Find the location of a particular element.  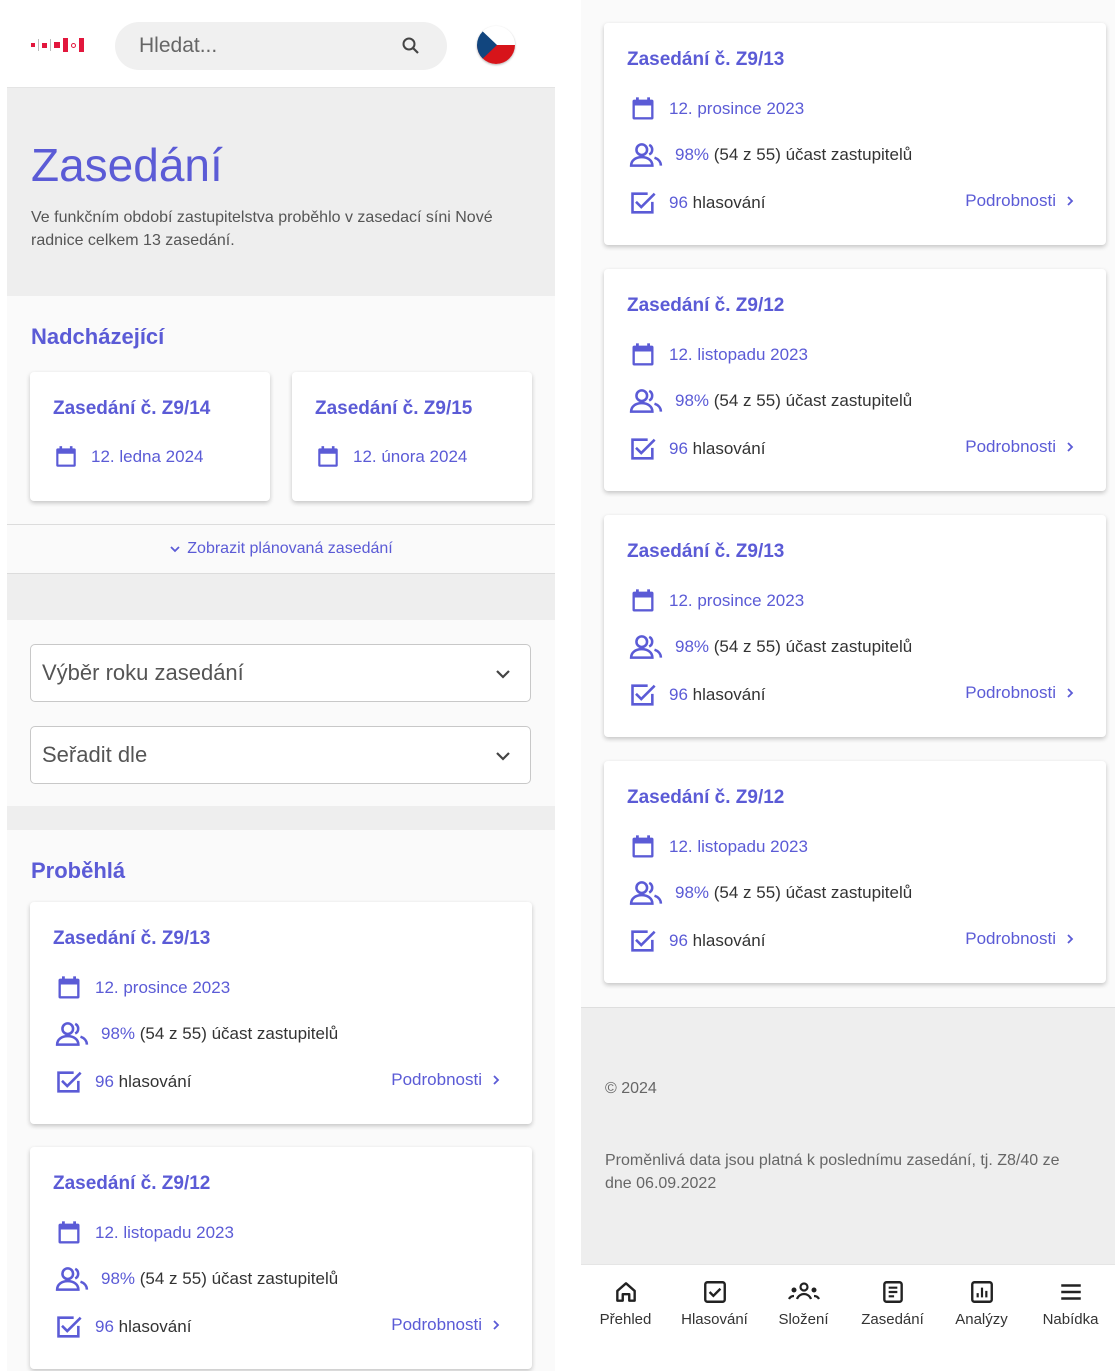

nav-item-hlasovani: Hlasování is located at coordinates (714, 1318).